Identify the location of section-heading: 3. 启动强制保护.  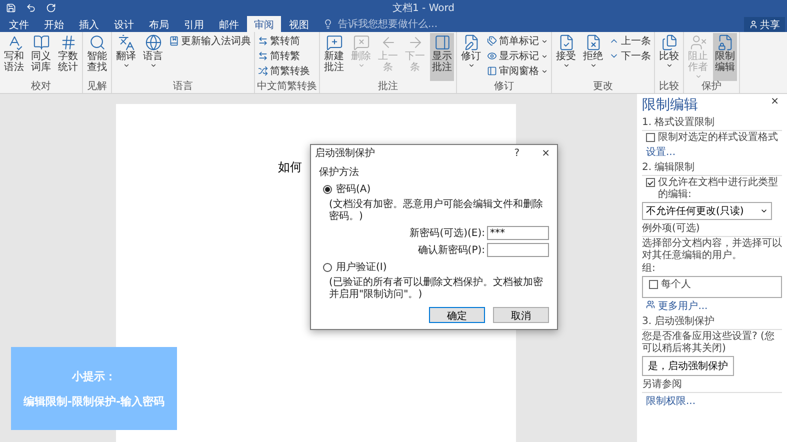
(712, 322).